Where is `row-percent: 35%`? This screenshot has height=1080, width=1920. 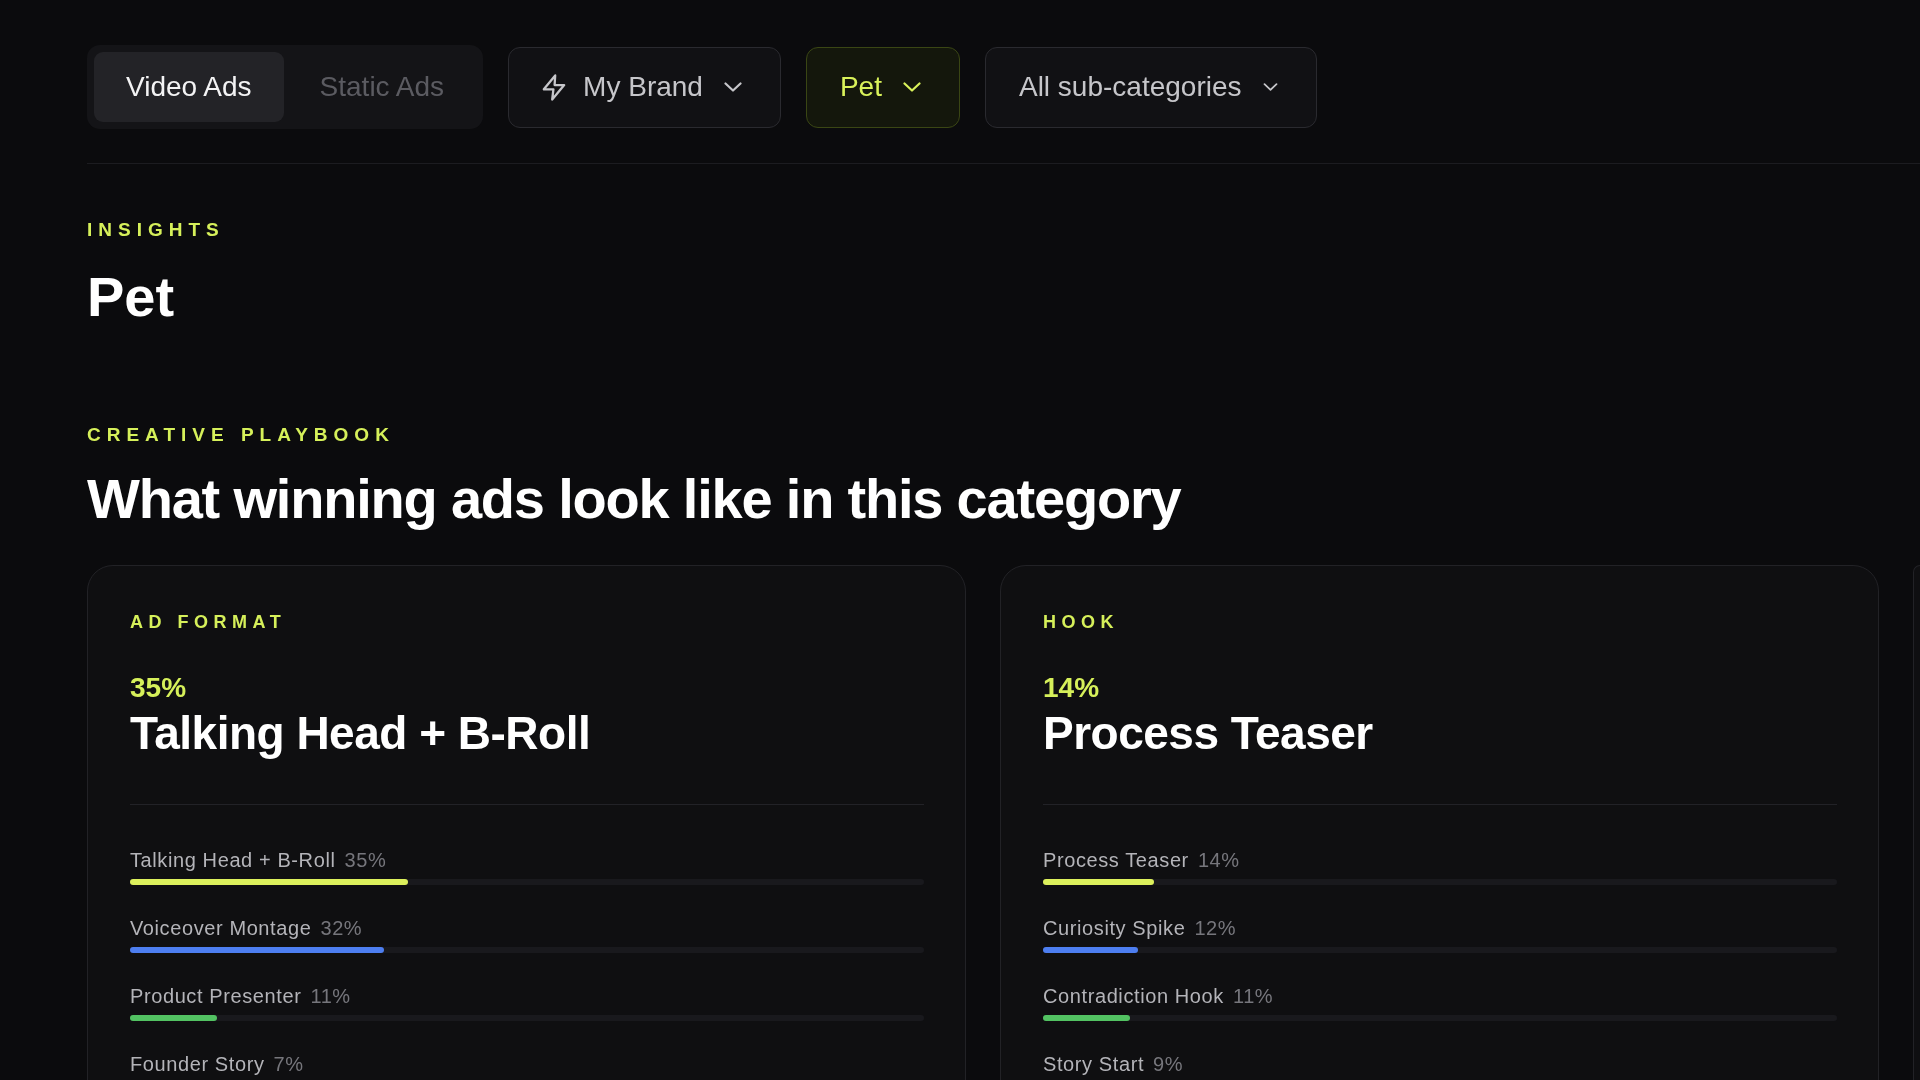
row-percent: 35% is located at coordinates (365, 860).